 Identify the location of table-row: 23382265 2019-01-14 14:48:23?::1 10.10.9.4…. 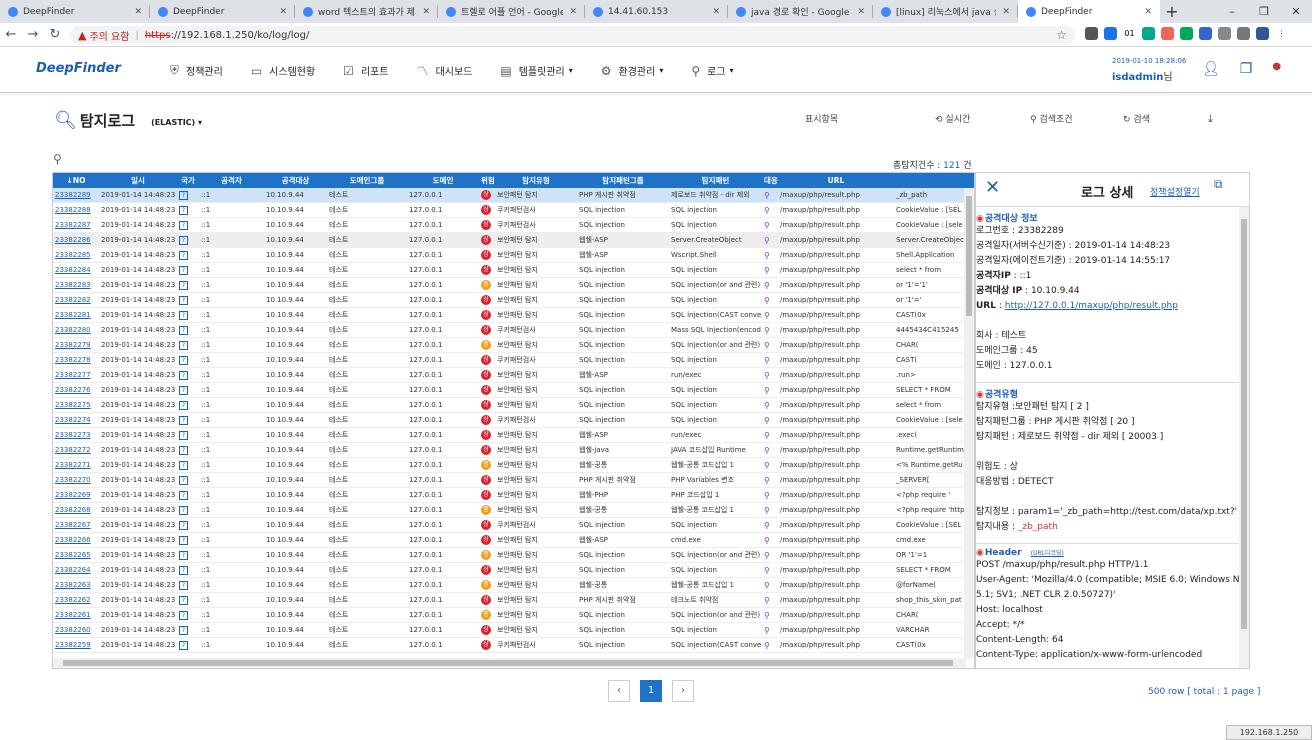
(513, 555).